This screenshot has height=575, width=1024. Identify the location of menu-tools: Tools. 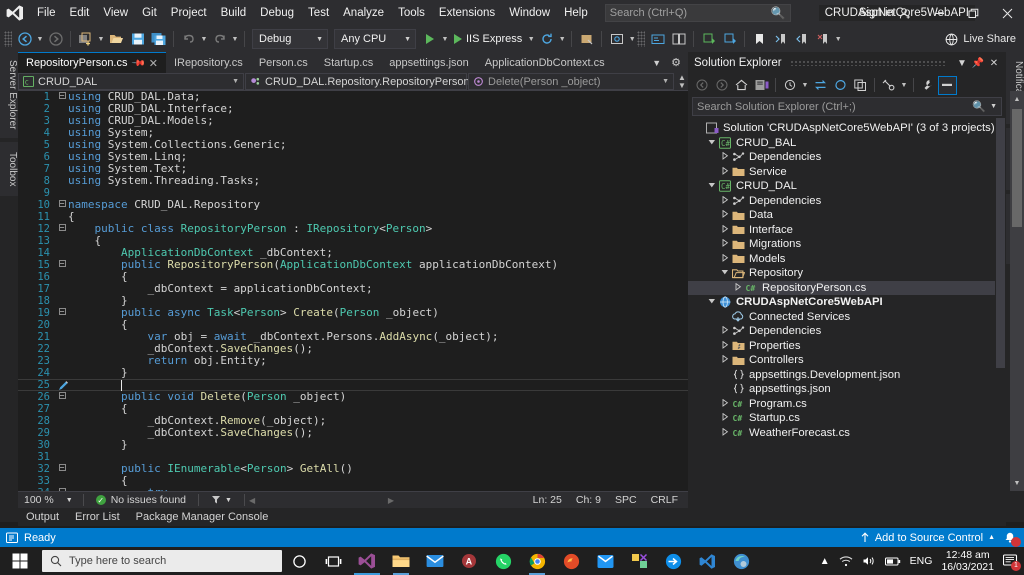
(411, 13).